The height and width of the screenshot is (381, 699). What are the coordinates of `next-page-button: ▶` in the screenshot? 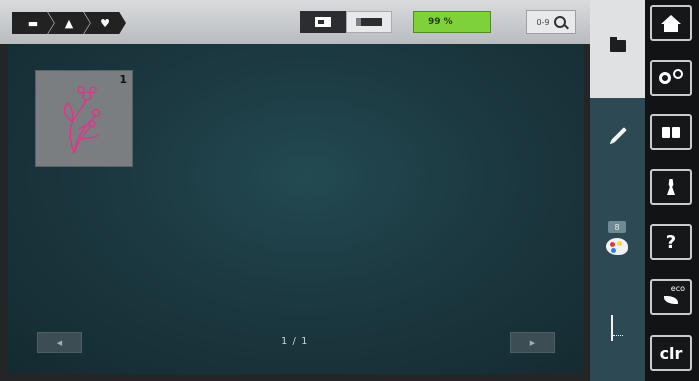 It's located at (532, 342).